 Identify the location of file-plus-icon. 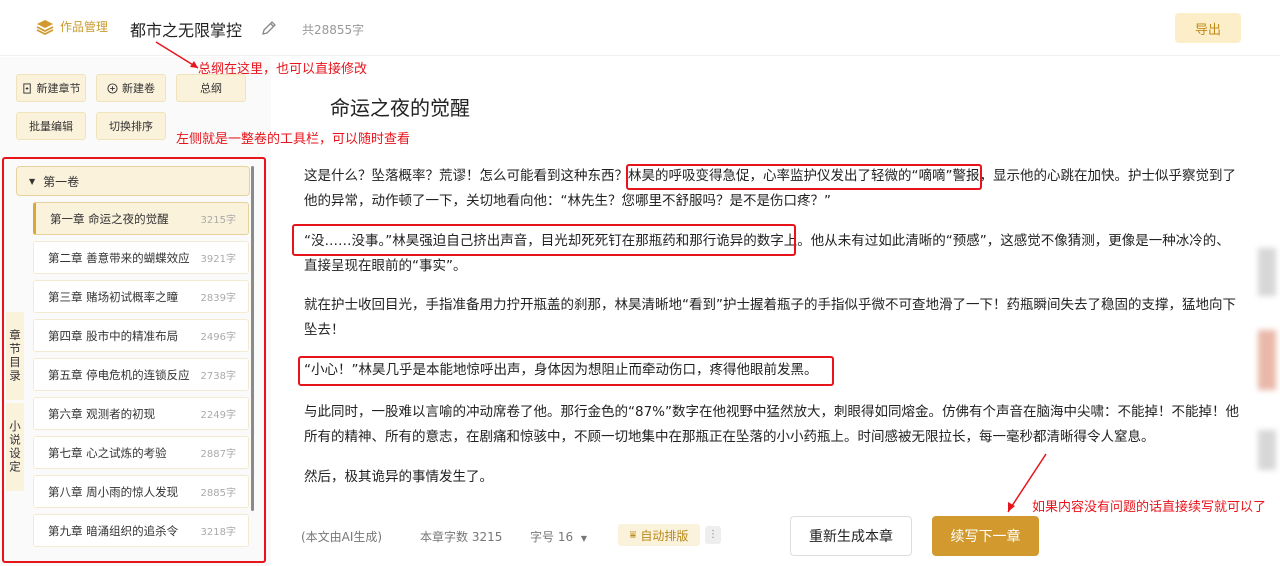
(26, 88).